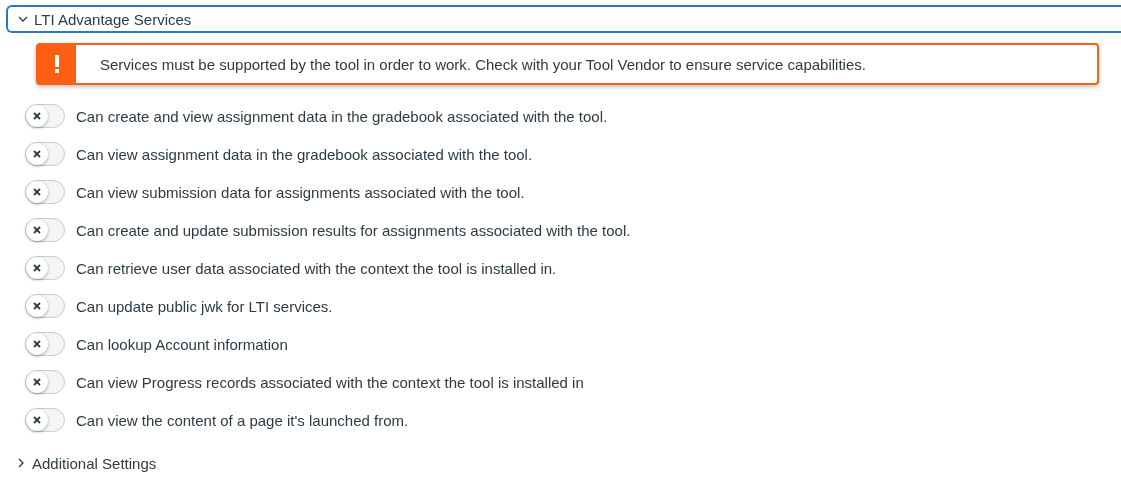  What do you see at coordinates (353, 230) in the screenshot?
I see `toggle-label: Can create and update submission results for assignments associated with the tool.` at bounding box center [353, 230].